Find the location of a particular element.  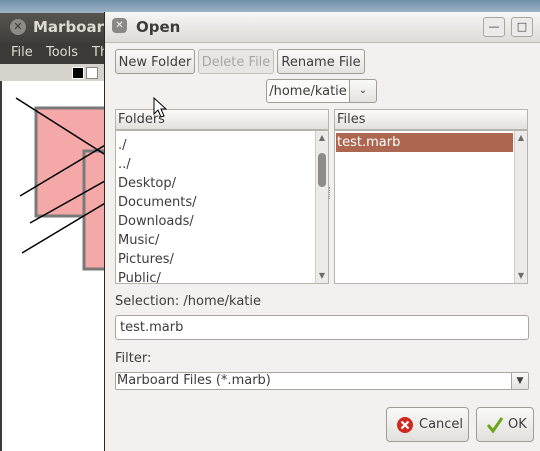

filter-select: Marboard Files (*.marb) ▼ is located at coordinates (322, 381).